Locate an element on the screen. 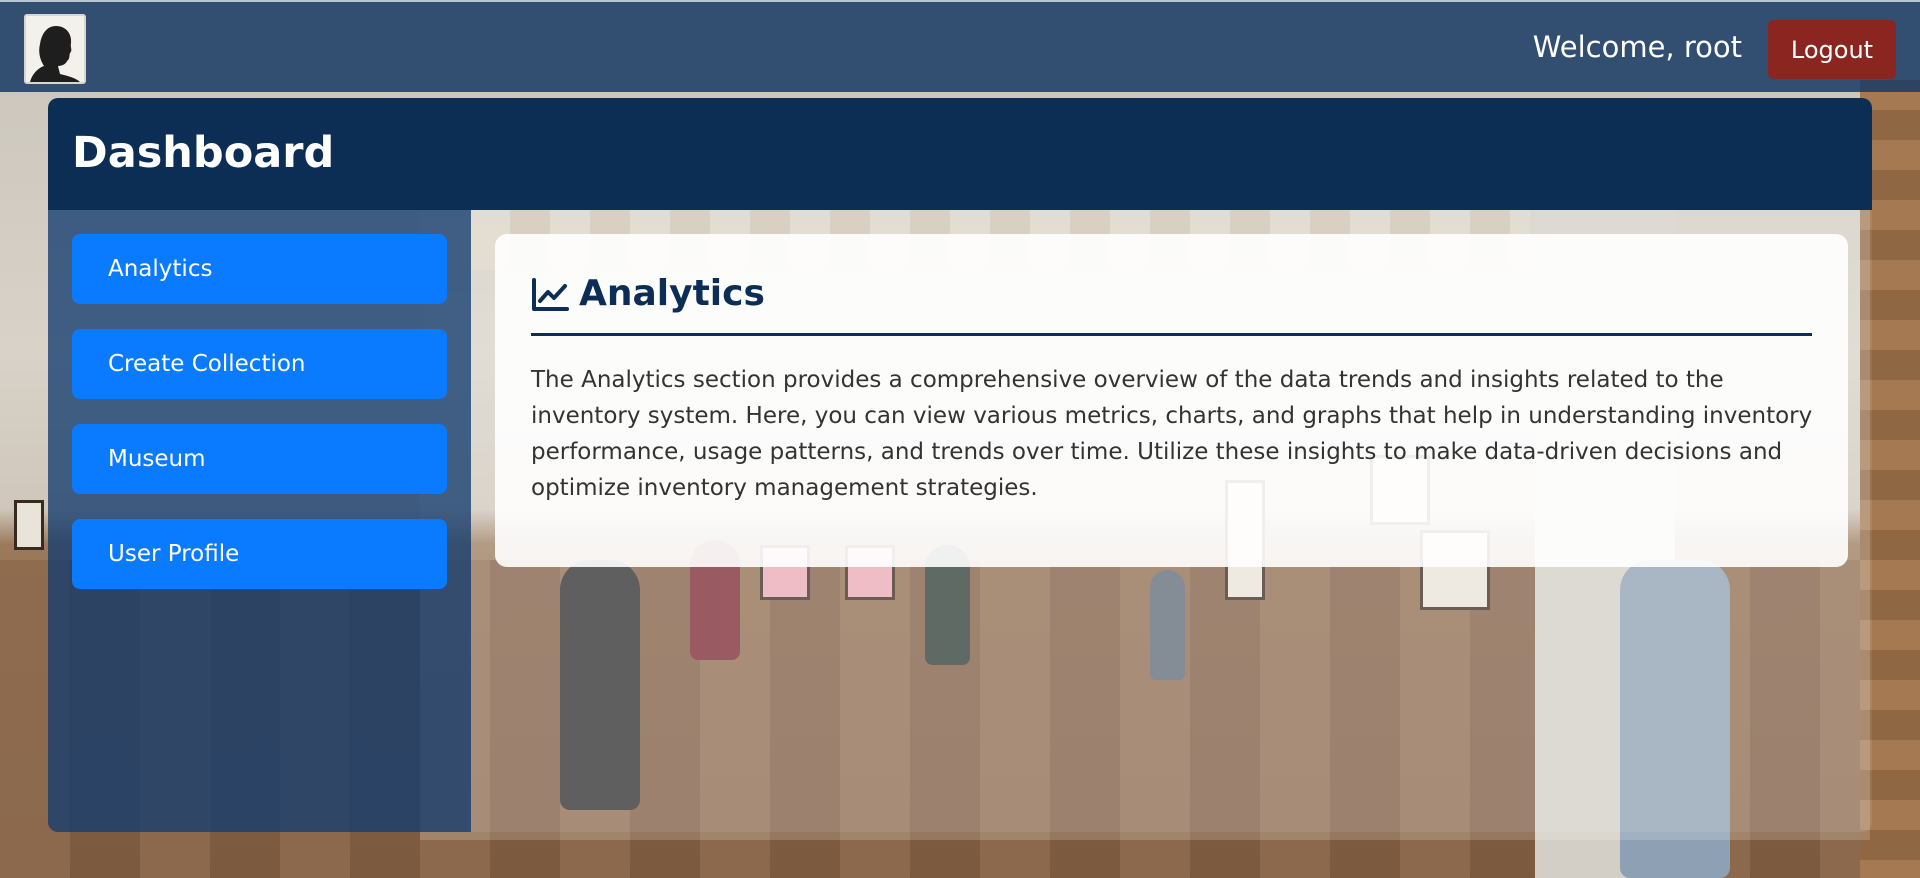 The image size is (1920, 878). sidebar-item-museum: Museum is located at coordinates (259, 459).